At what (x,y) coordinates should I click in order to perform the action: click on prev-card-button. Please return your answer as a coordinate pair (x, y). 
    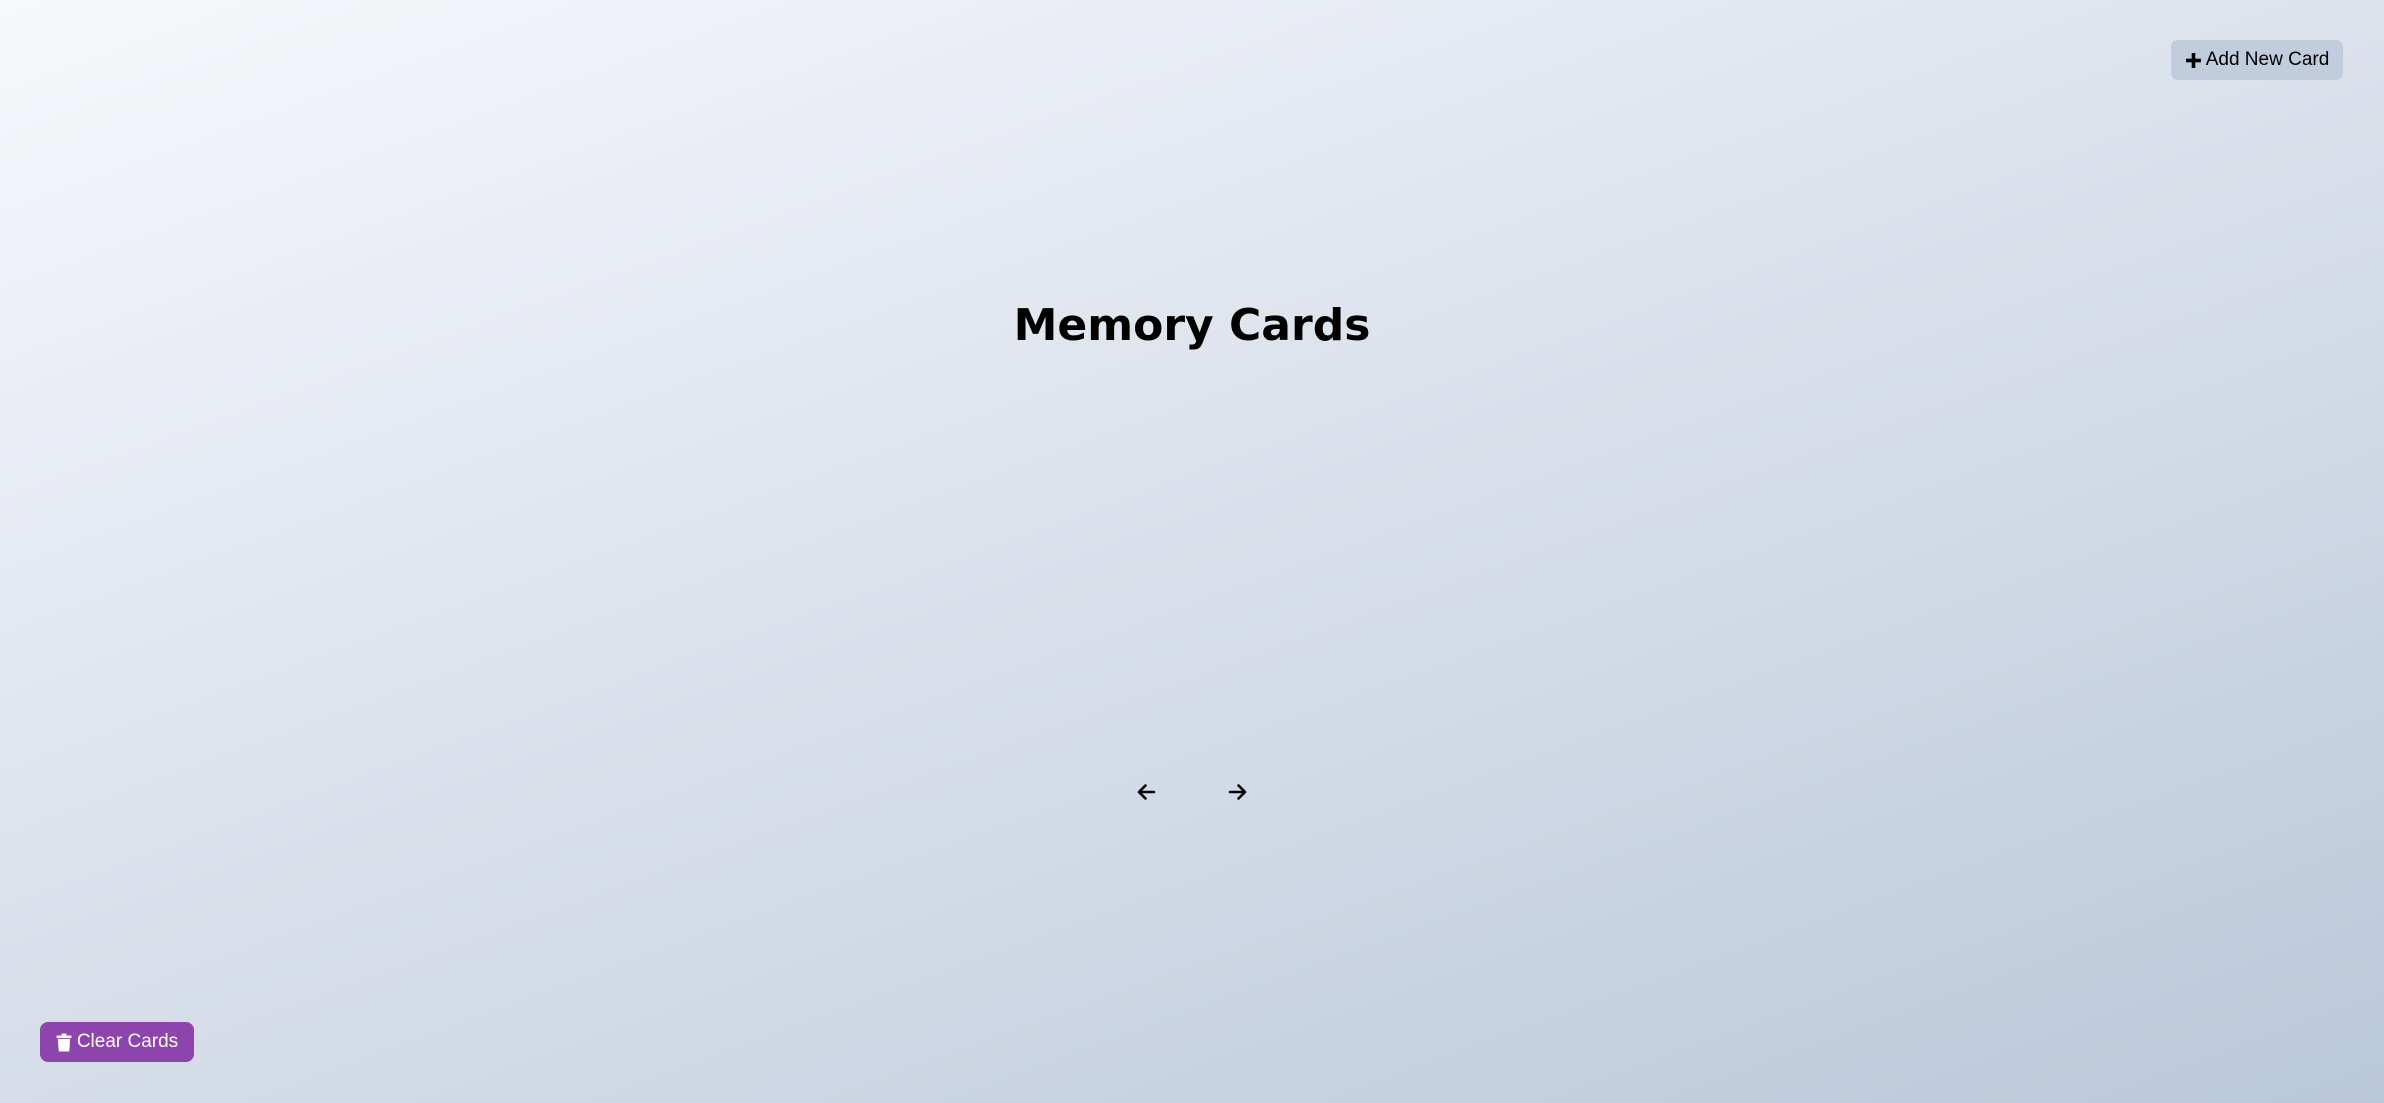
    Looking at the image, I should click on (1146, 794).